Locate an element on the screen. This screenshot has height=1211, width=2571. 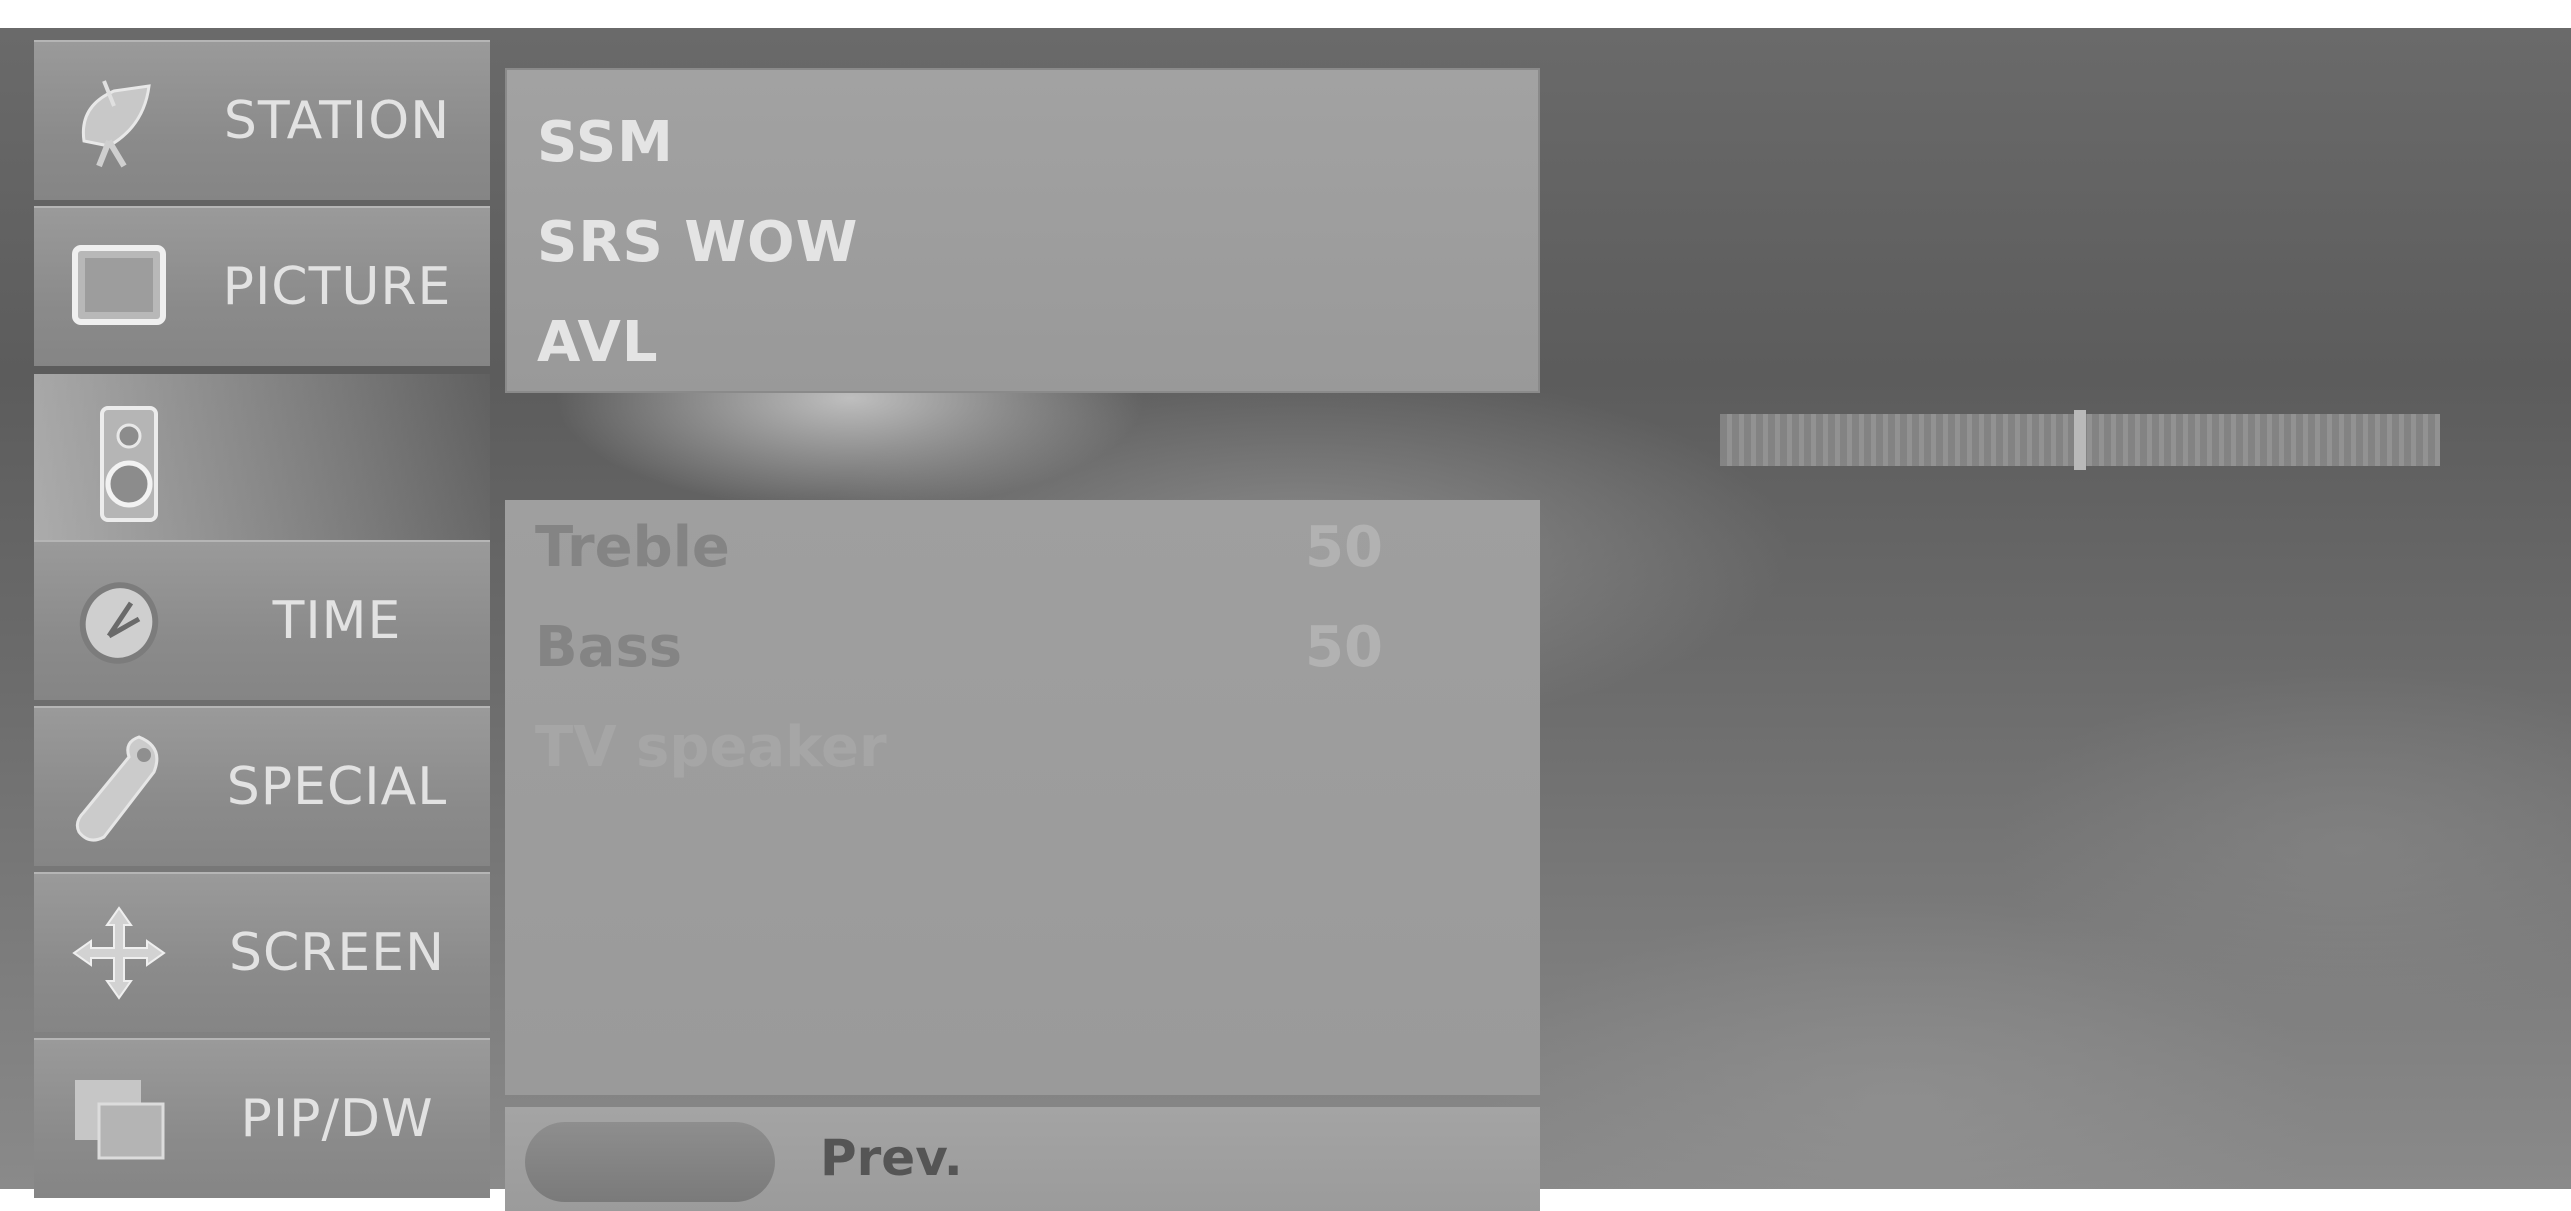
menu-item-pip-dw: PIP/DW is located at coordinates (262, 1118).